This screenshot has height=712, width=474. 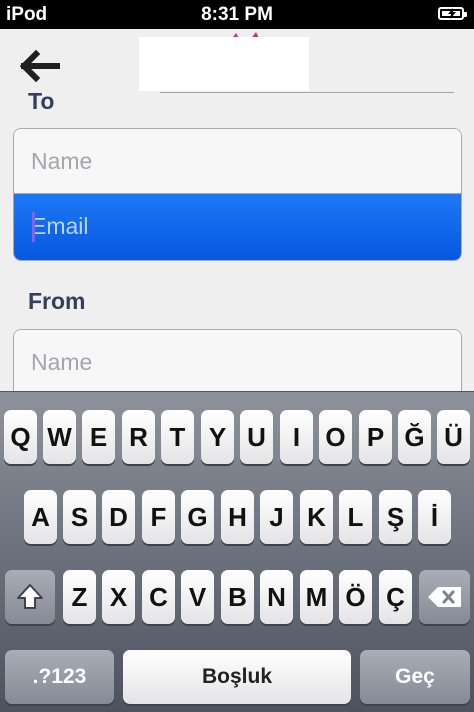 What do you see at coordinates (375, 437) in the screenshot?
I see `key-p: P` at bounding box center [375, 437].